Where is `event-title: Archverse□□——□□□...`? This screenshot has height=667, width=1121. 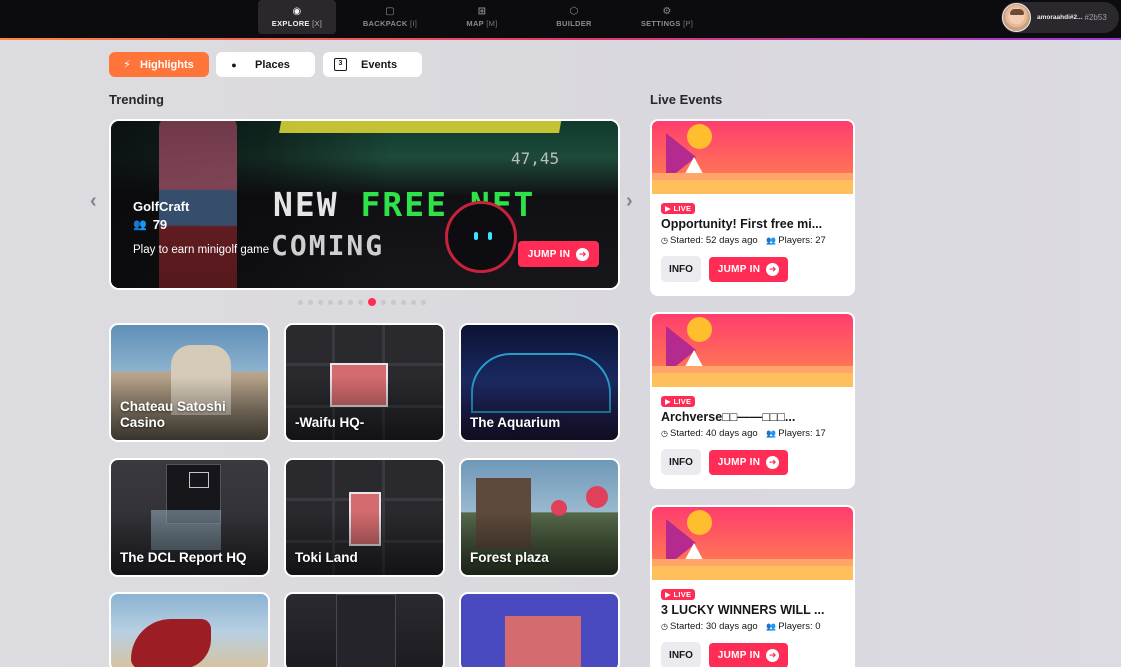 event-title: Archverse□□——□□□... is located at coordinates (728, 417).